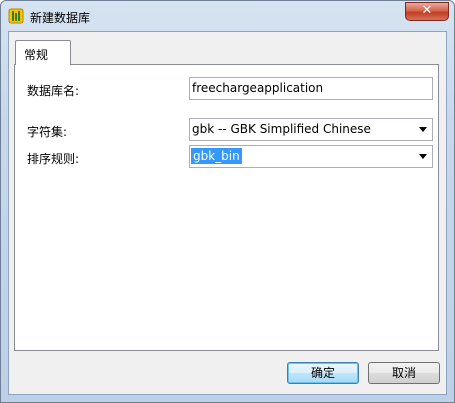  Describe the element at coordinates (16, 16) in the screenshot. I see `database-app-icon` at that location.